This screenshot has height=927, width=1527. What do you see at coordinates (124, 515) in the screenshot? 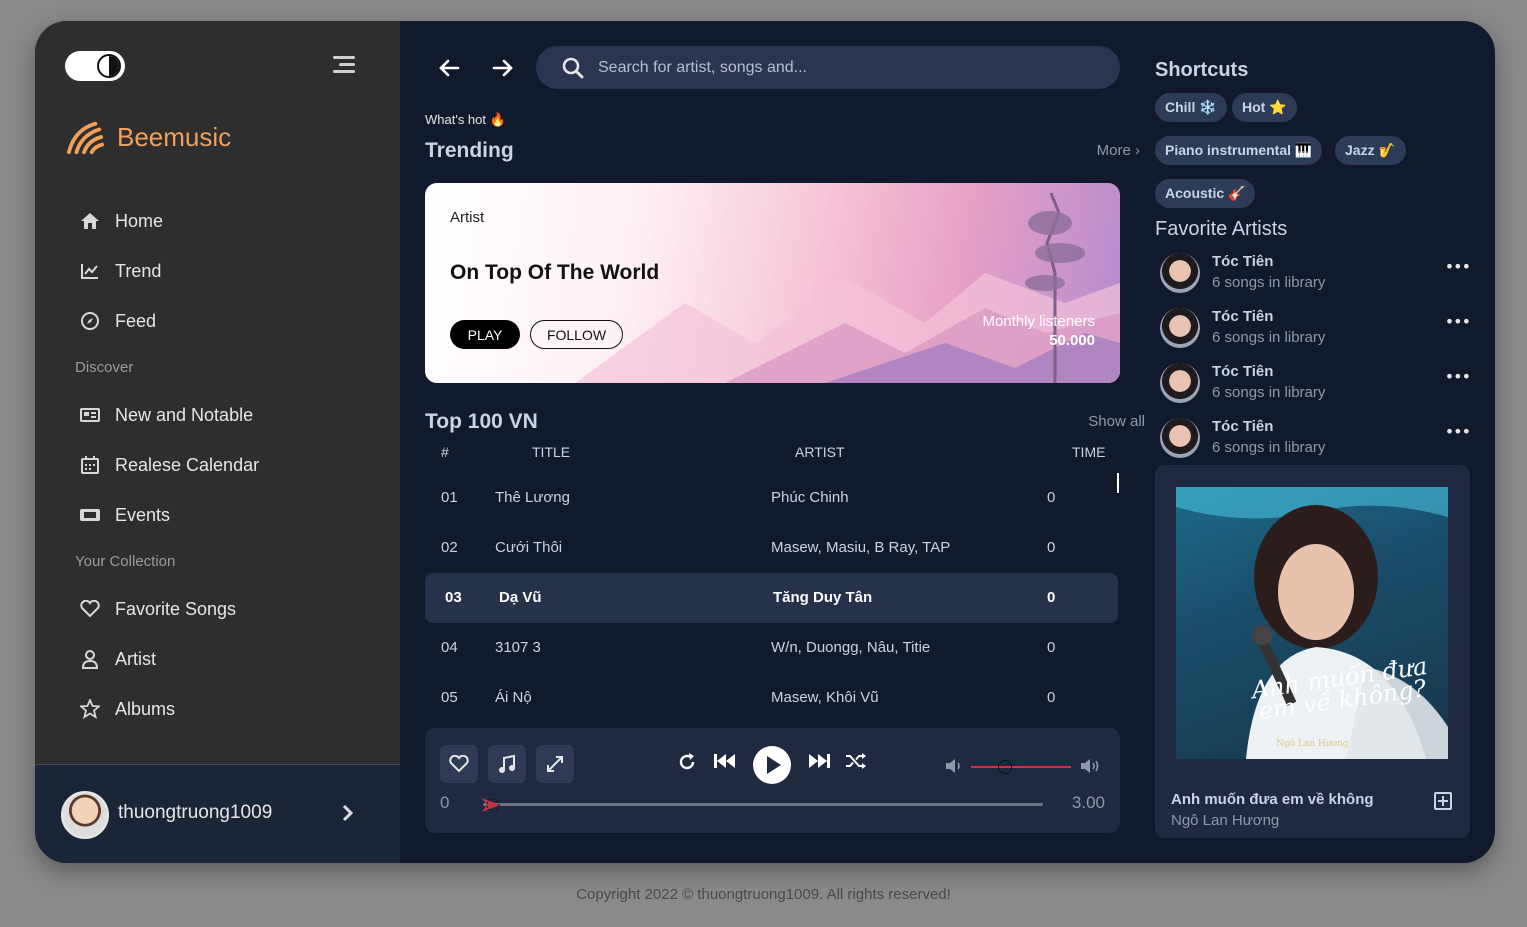
I see `sidebar-item-events: Events` at bounding box center [124, 515].